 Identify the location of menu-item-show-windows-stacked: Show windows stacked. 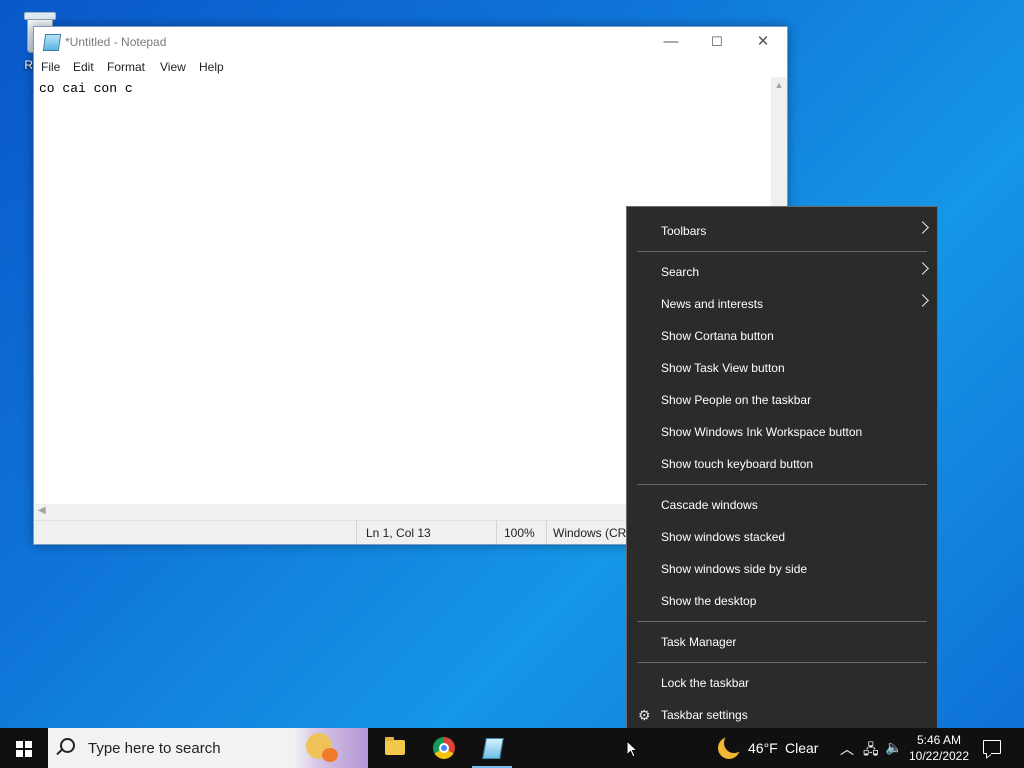
(782, 537).